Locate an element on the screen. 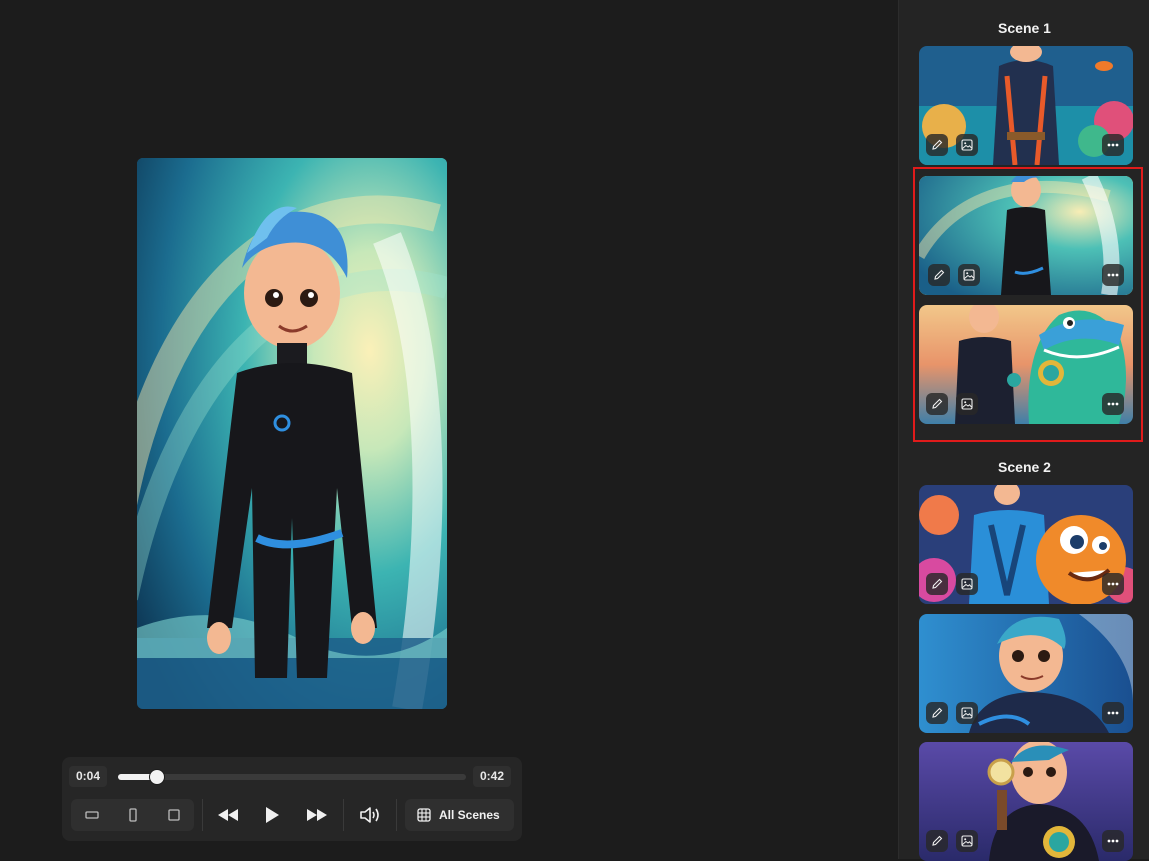  current-time: 0:04 is located at coordinates (88, 776).